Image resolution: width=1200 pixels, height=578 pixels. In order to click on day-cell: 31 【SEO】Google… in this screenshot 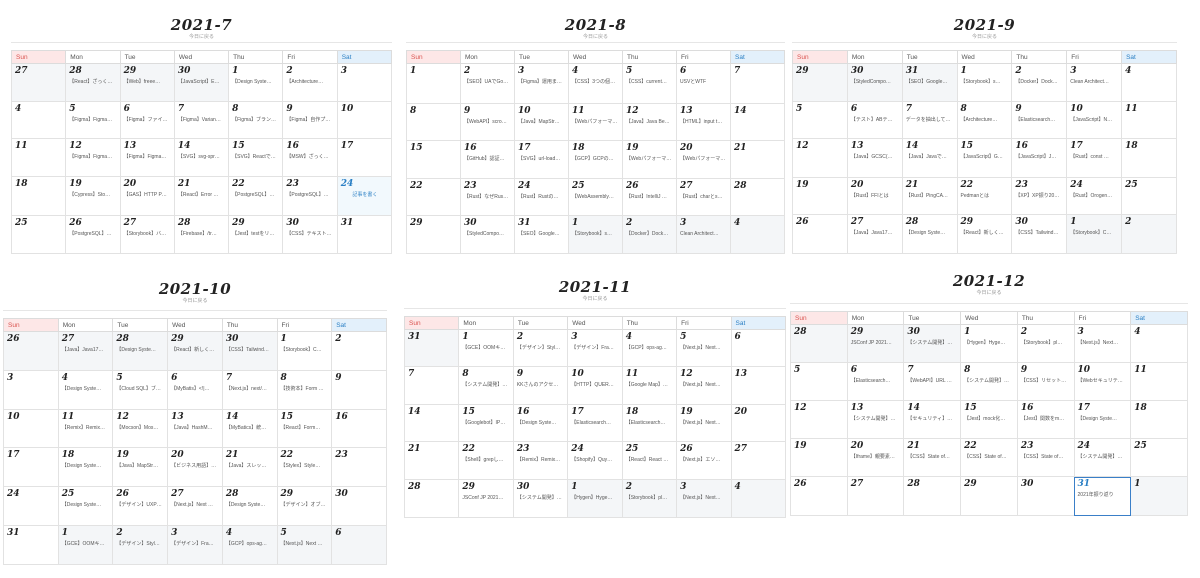, I will do `click(541, 234)`.